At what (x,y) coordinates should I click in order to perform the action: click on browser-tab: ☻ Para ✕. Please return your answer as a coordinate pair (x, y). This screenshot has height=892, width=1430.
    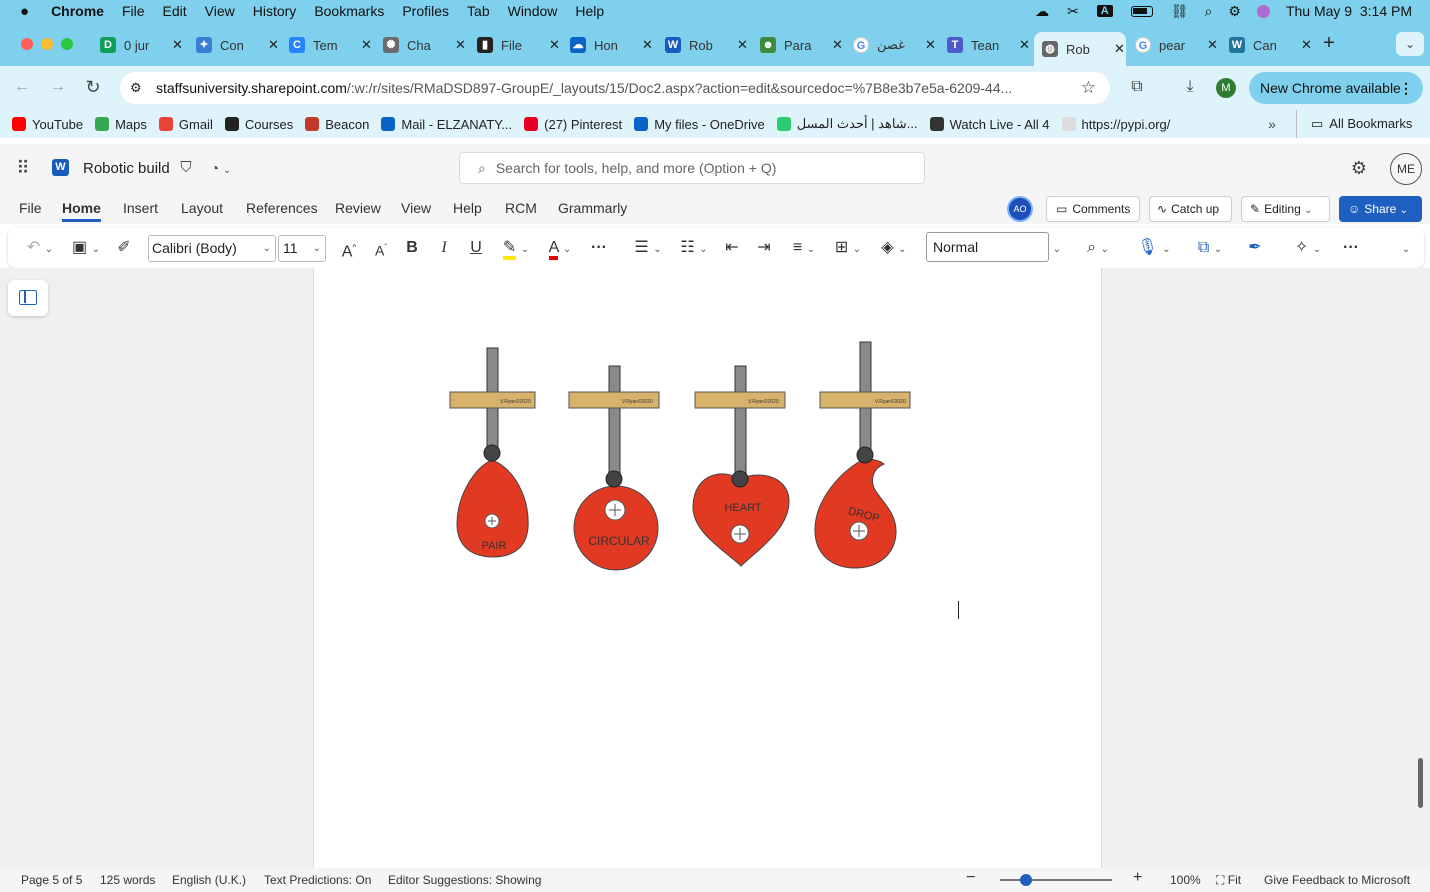
    Looking at the image, I should click on (798, 45).